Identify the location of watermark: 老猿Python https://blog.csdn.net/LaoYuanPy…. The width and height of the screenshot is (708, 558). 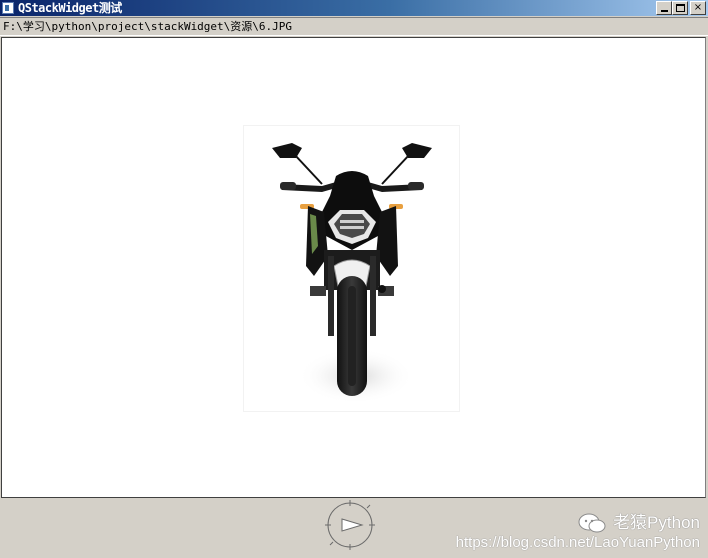
(578, 532).